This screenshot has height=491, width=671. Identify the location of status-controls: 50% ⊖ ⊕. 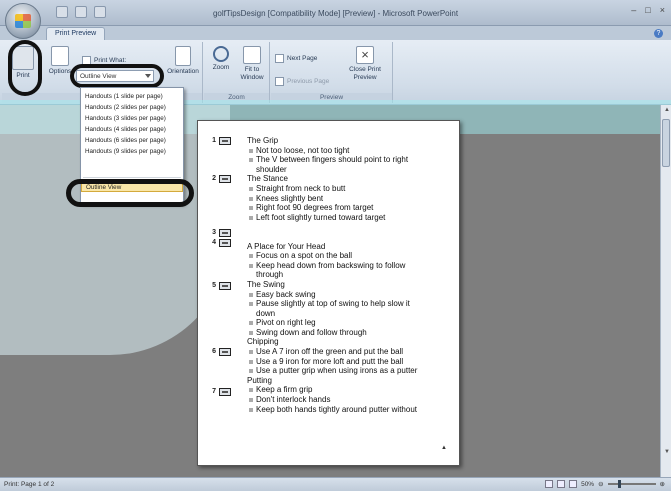
(605, 484).